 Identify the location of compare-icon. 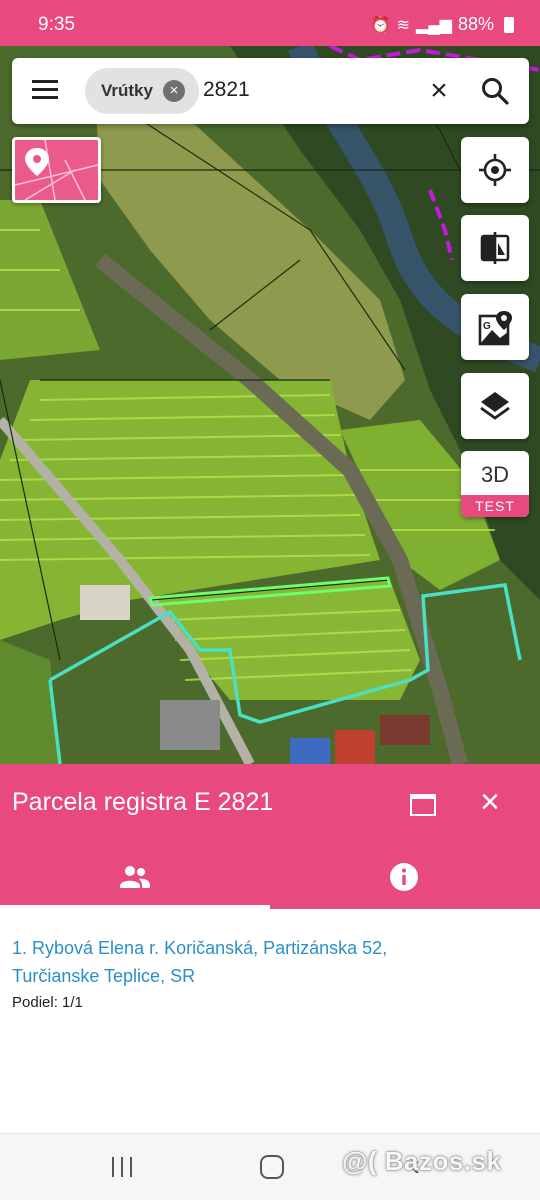
(495, 248).